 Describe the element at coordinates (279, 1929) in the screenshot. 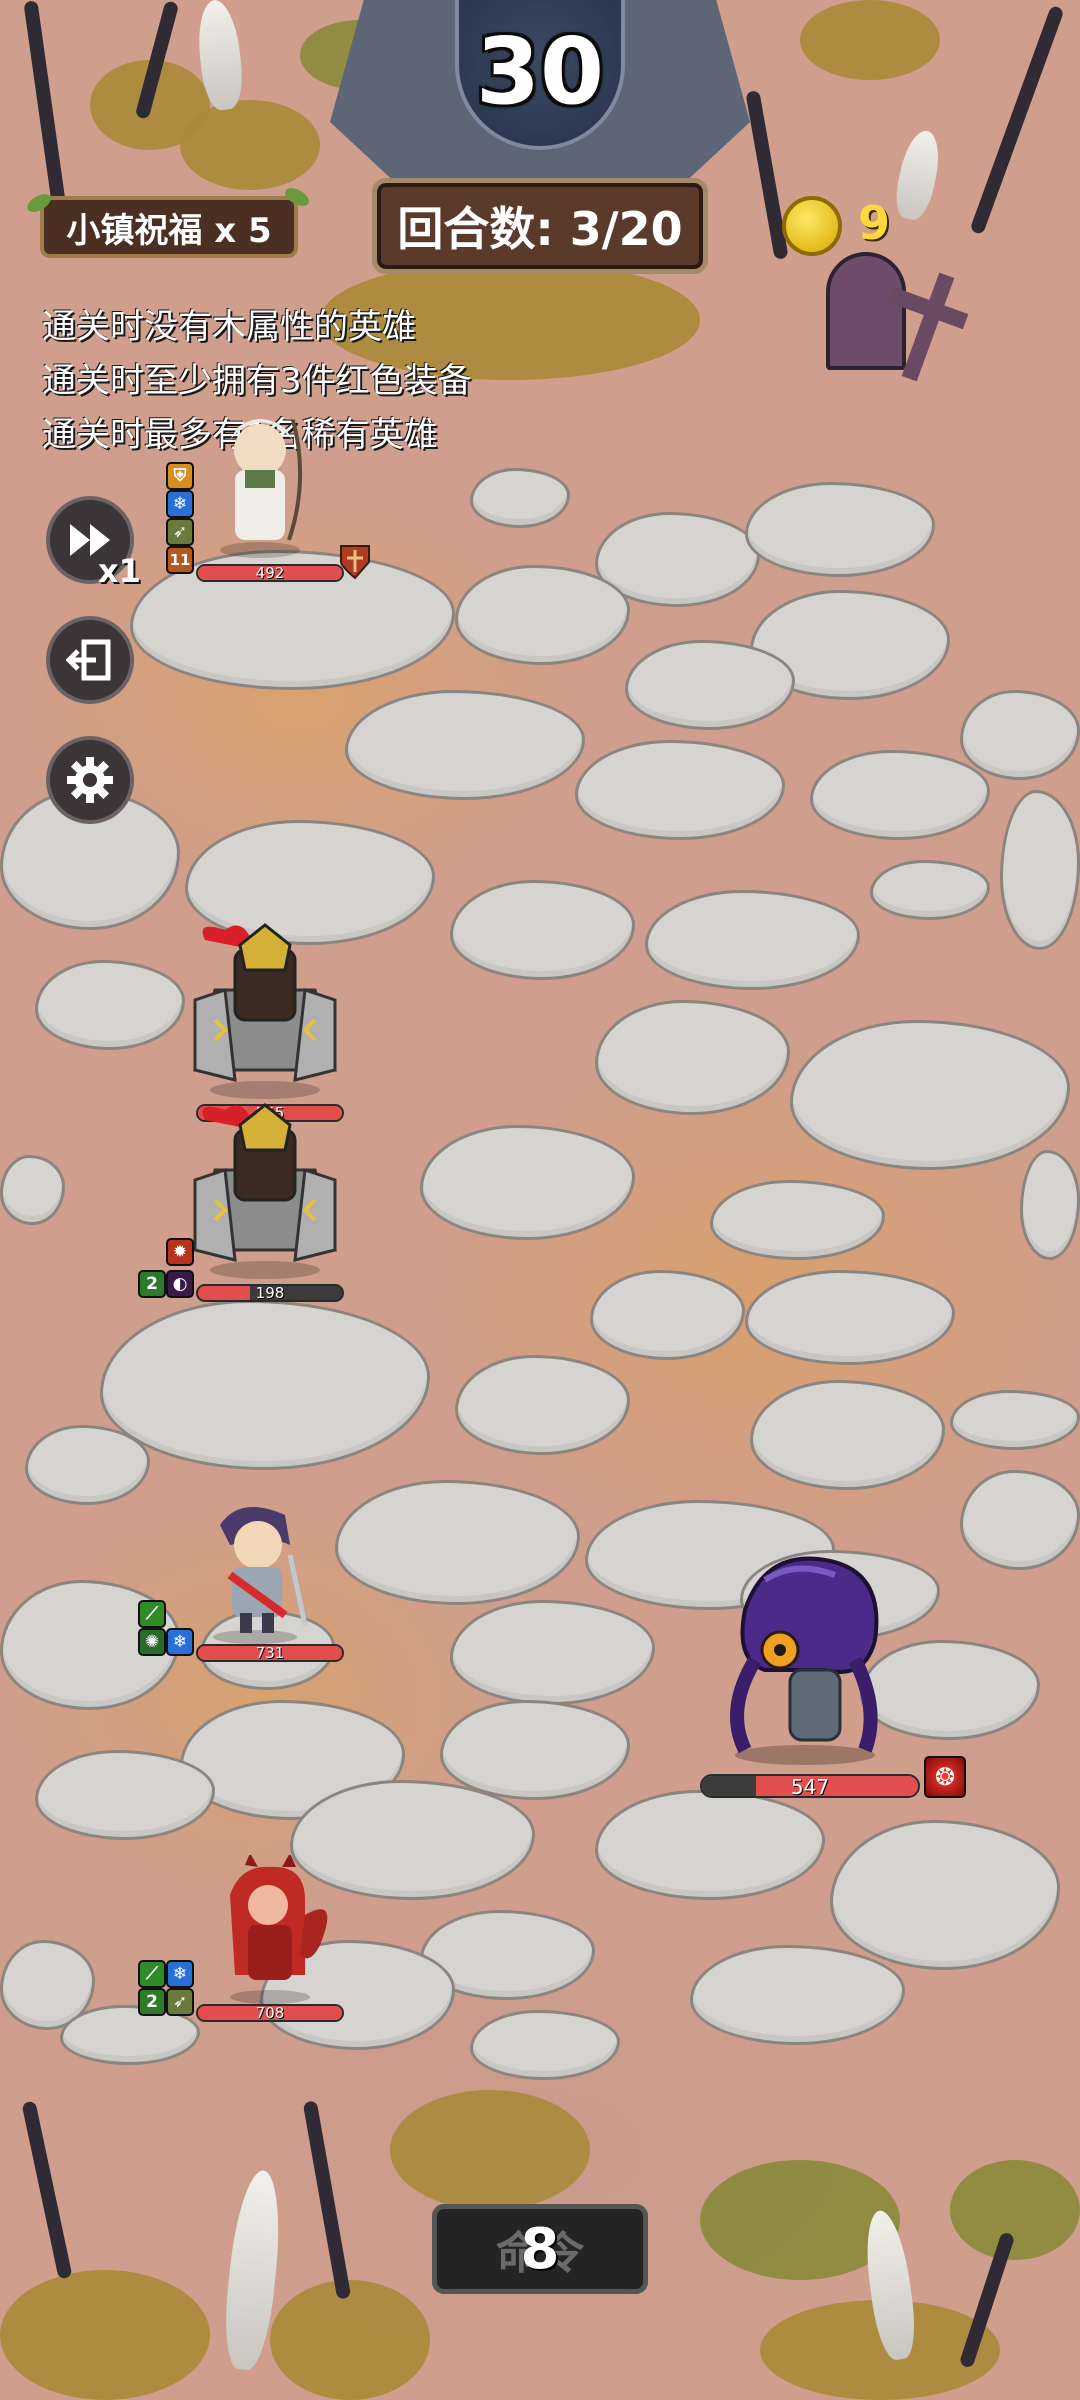

I see `red-demon-sprite` at that location.